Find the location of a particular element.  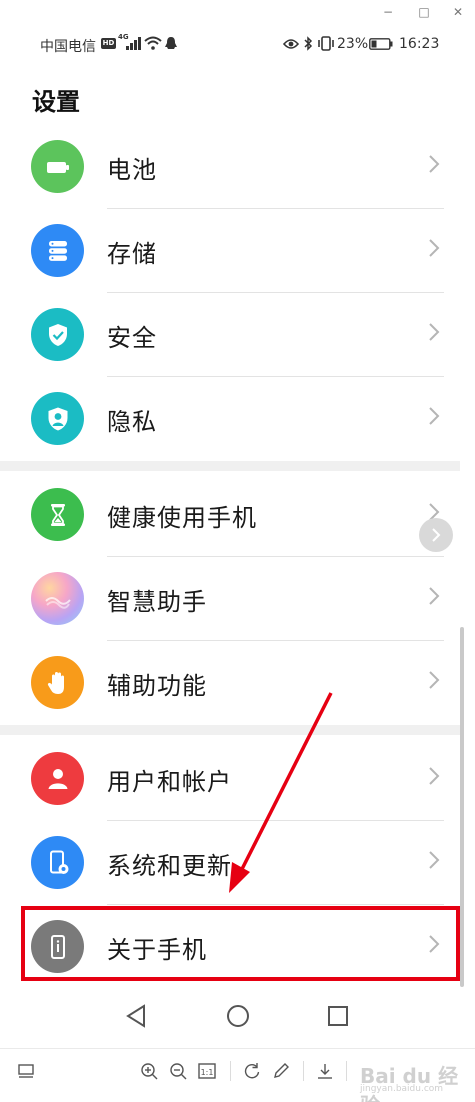

status-bar: 中国电信 HD 4G 23% 16:23 is located at coordinates (237, 44).